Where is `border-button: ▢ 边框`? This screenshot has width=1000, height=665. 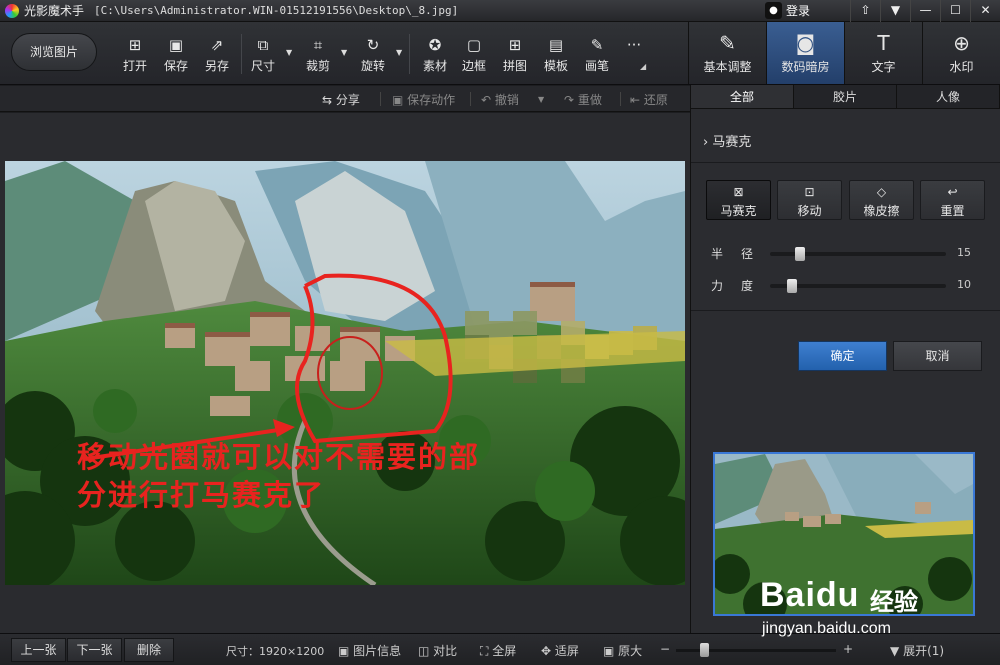 border-button: ▢ 边框 is located at coordinates (474, 55).